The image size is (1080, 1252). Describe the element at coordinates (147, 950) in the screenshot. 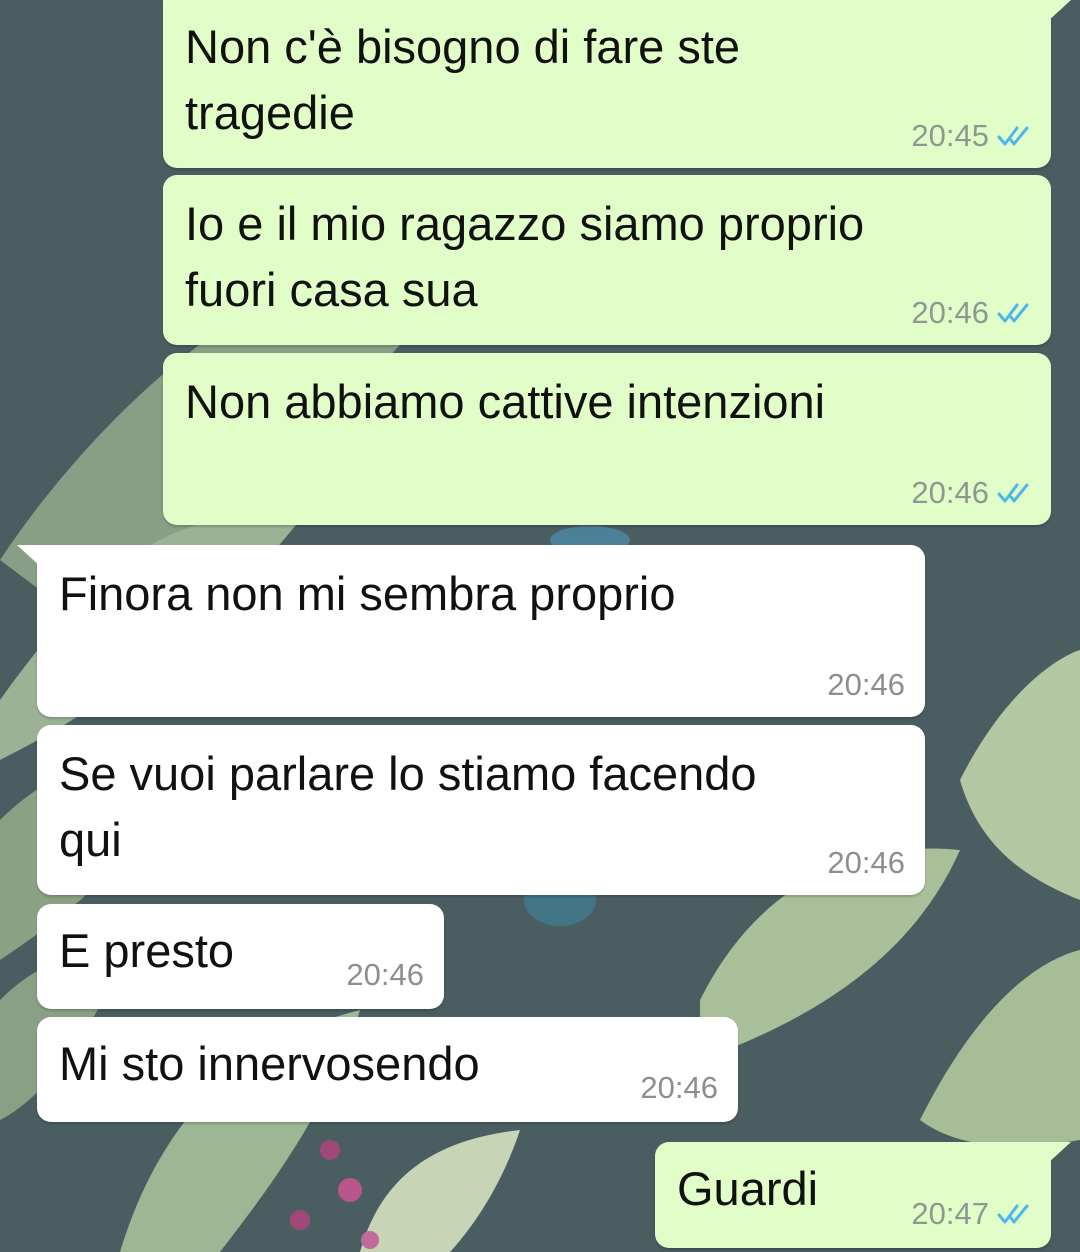

I see `message-text: E presto` at that location.